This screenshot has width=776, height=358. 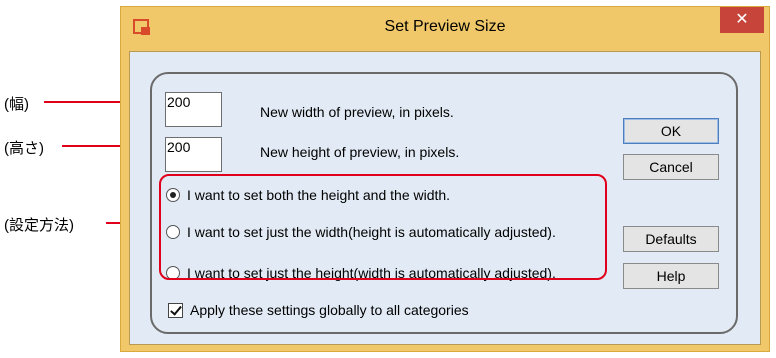 What do you see at coordinates (16, 104) in the screenshot?
I see `annotation-width-label: (幅)` at bounding box center [16, 104].